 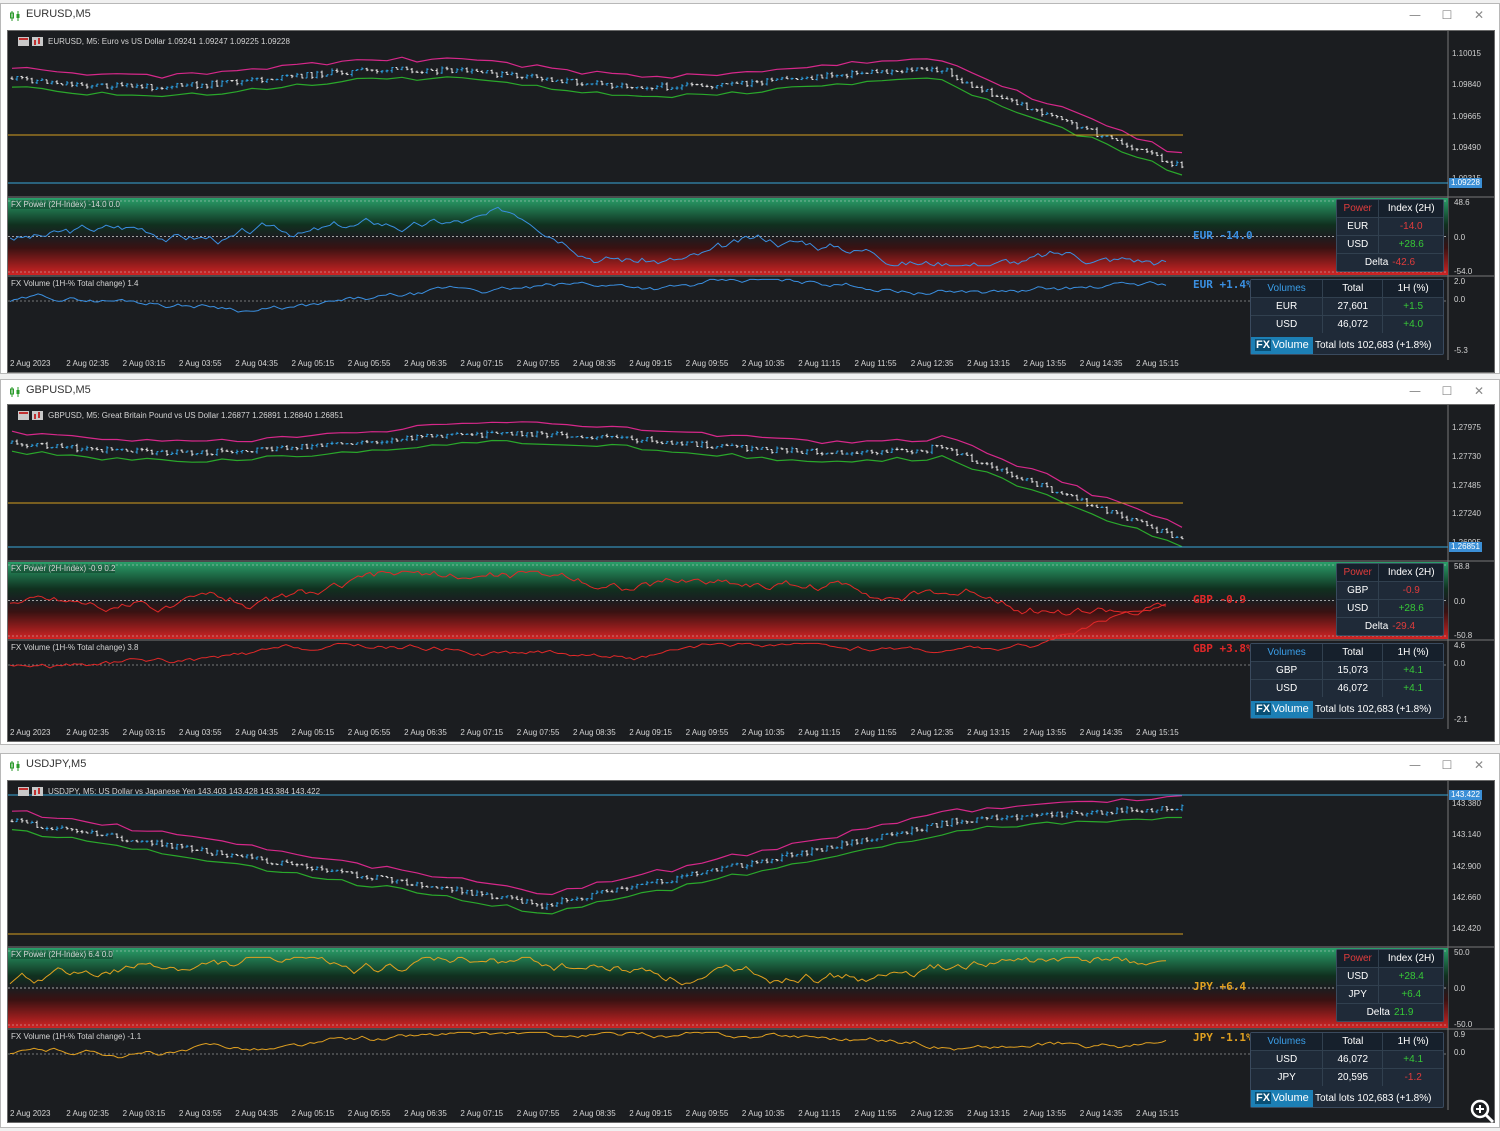 What do you see at coordinates (1460, 281) in the screenshot?
I see `volume-axis-label: 2.0` at bounding box center [1460, 281].